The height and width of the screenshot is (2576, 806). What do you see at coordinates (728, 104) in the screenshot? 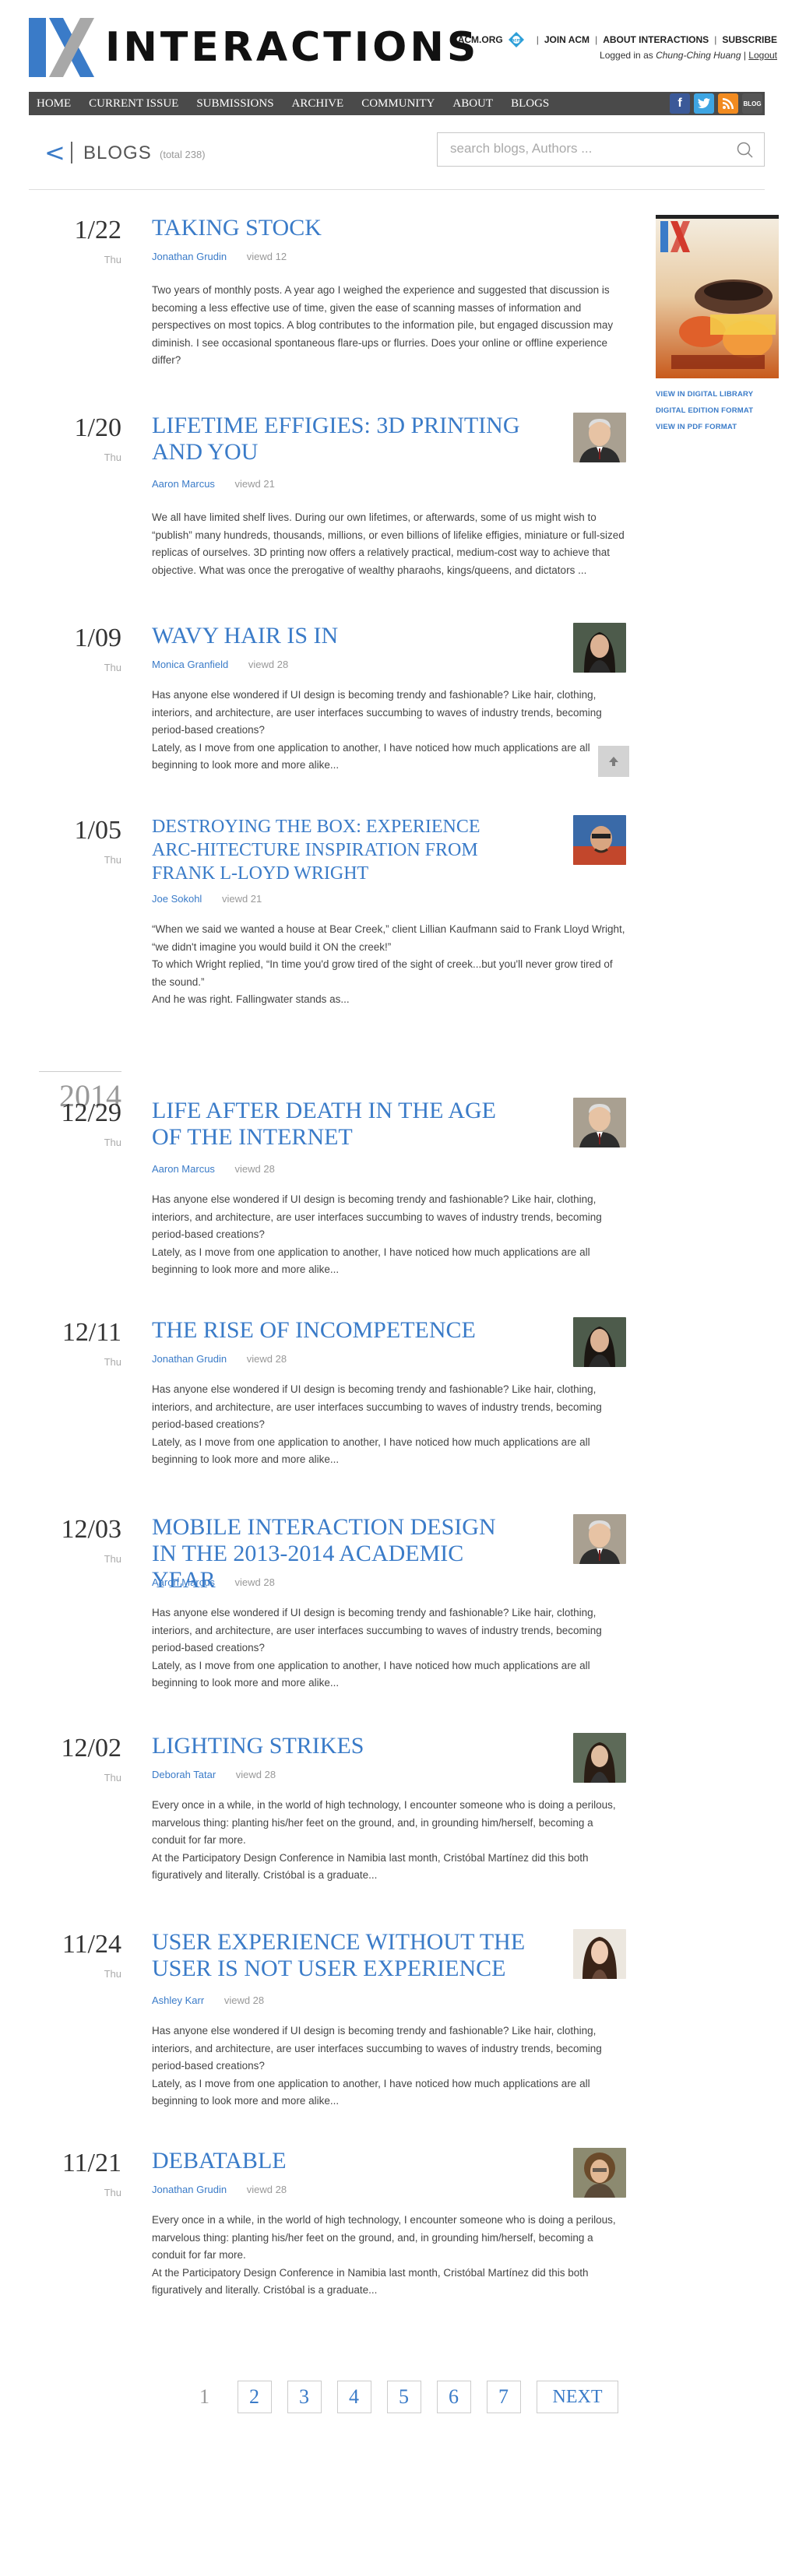
I see `rss-icon` at bounding box center [728, 104].